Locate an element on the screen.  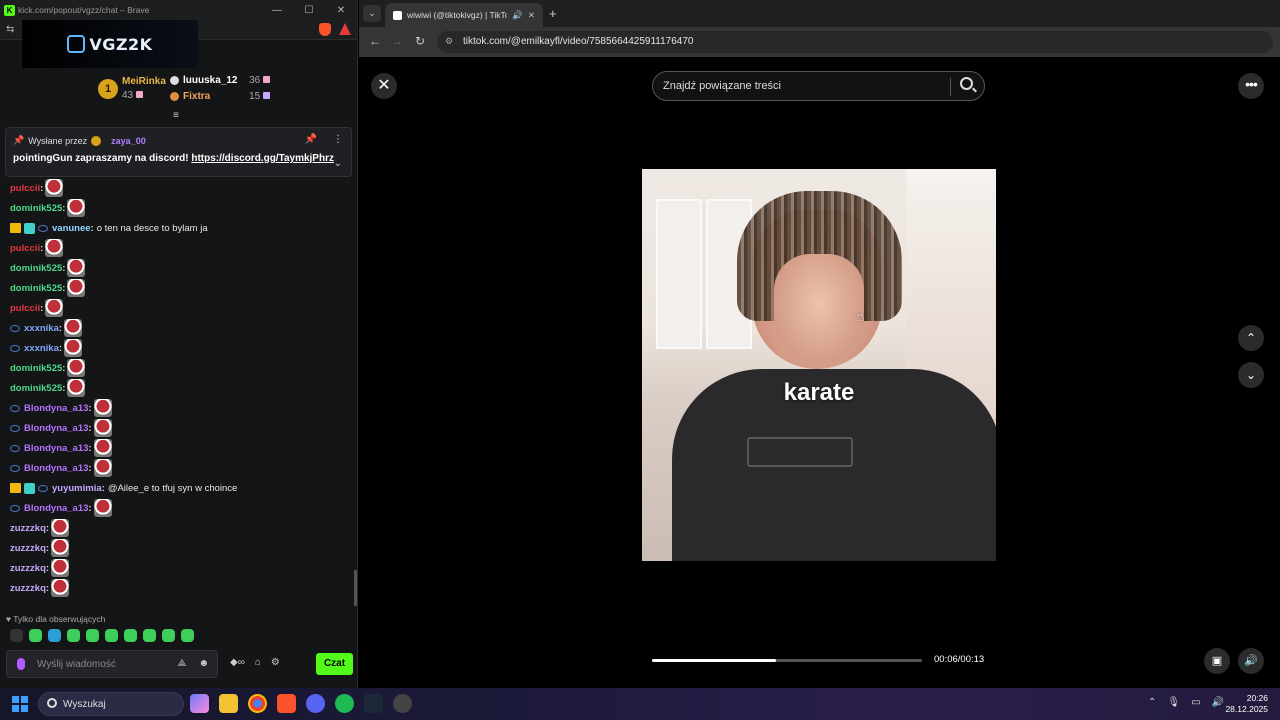
speaker-icon: 🔊 is located at coordinates (1218, 702).